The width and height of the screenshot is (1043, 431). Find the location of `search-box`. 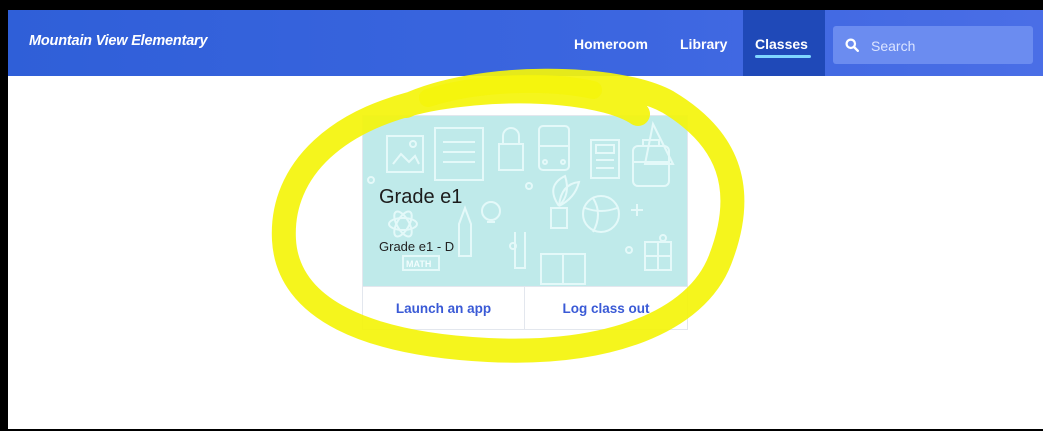

search-box is located at coordinates (933, 45).